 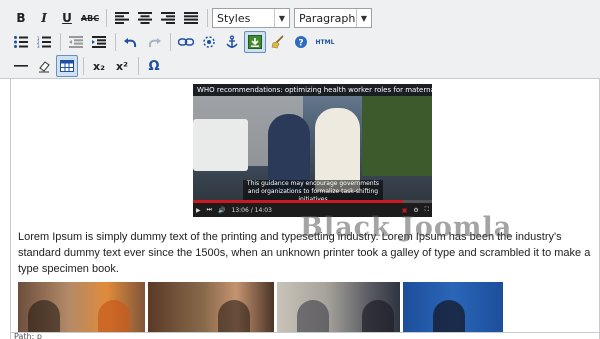 I want to click on play-icon: ▶, so click(x=198, y=210).